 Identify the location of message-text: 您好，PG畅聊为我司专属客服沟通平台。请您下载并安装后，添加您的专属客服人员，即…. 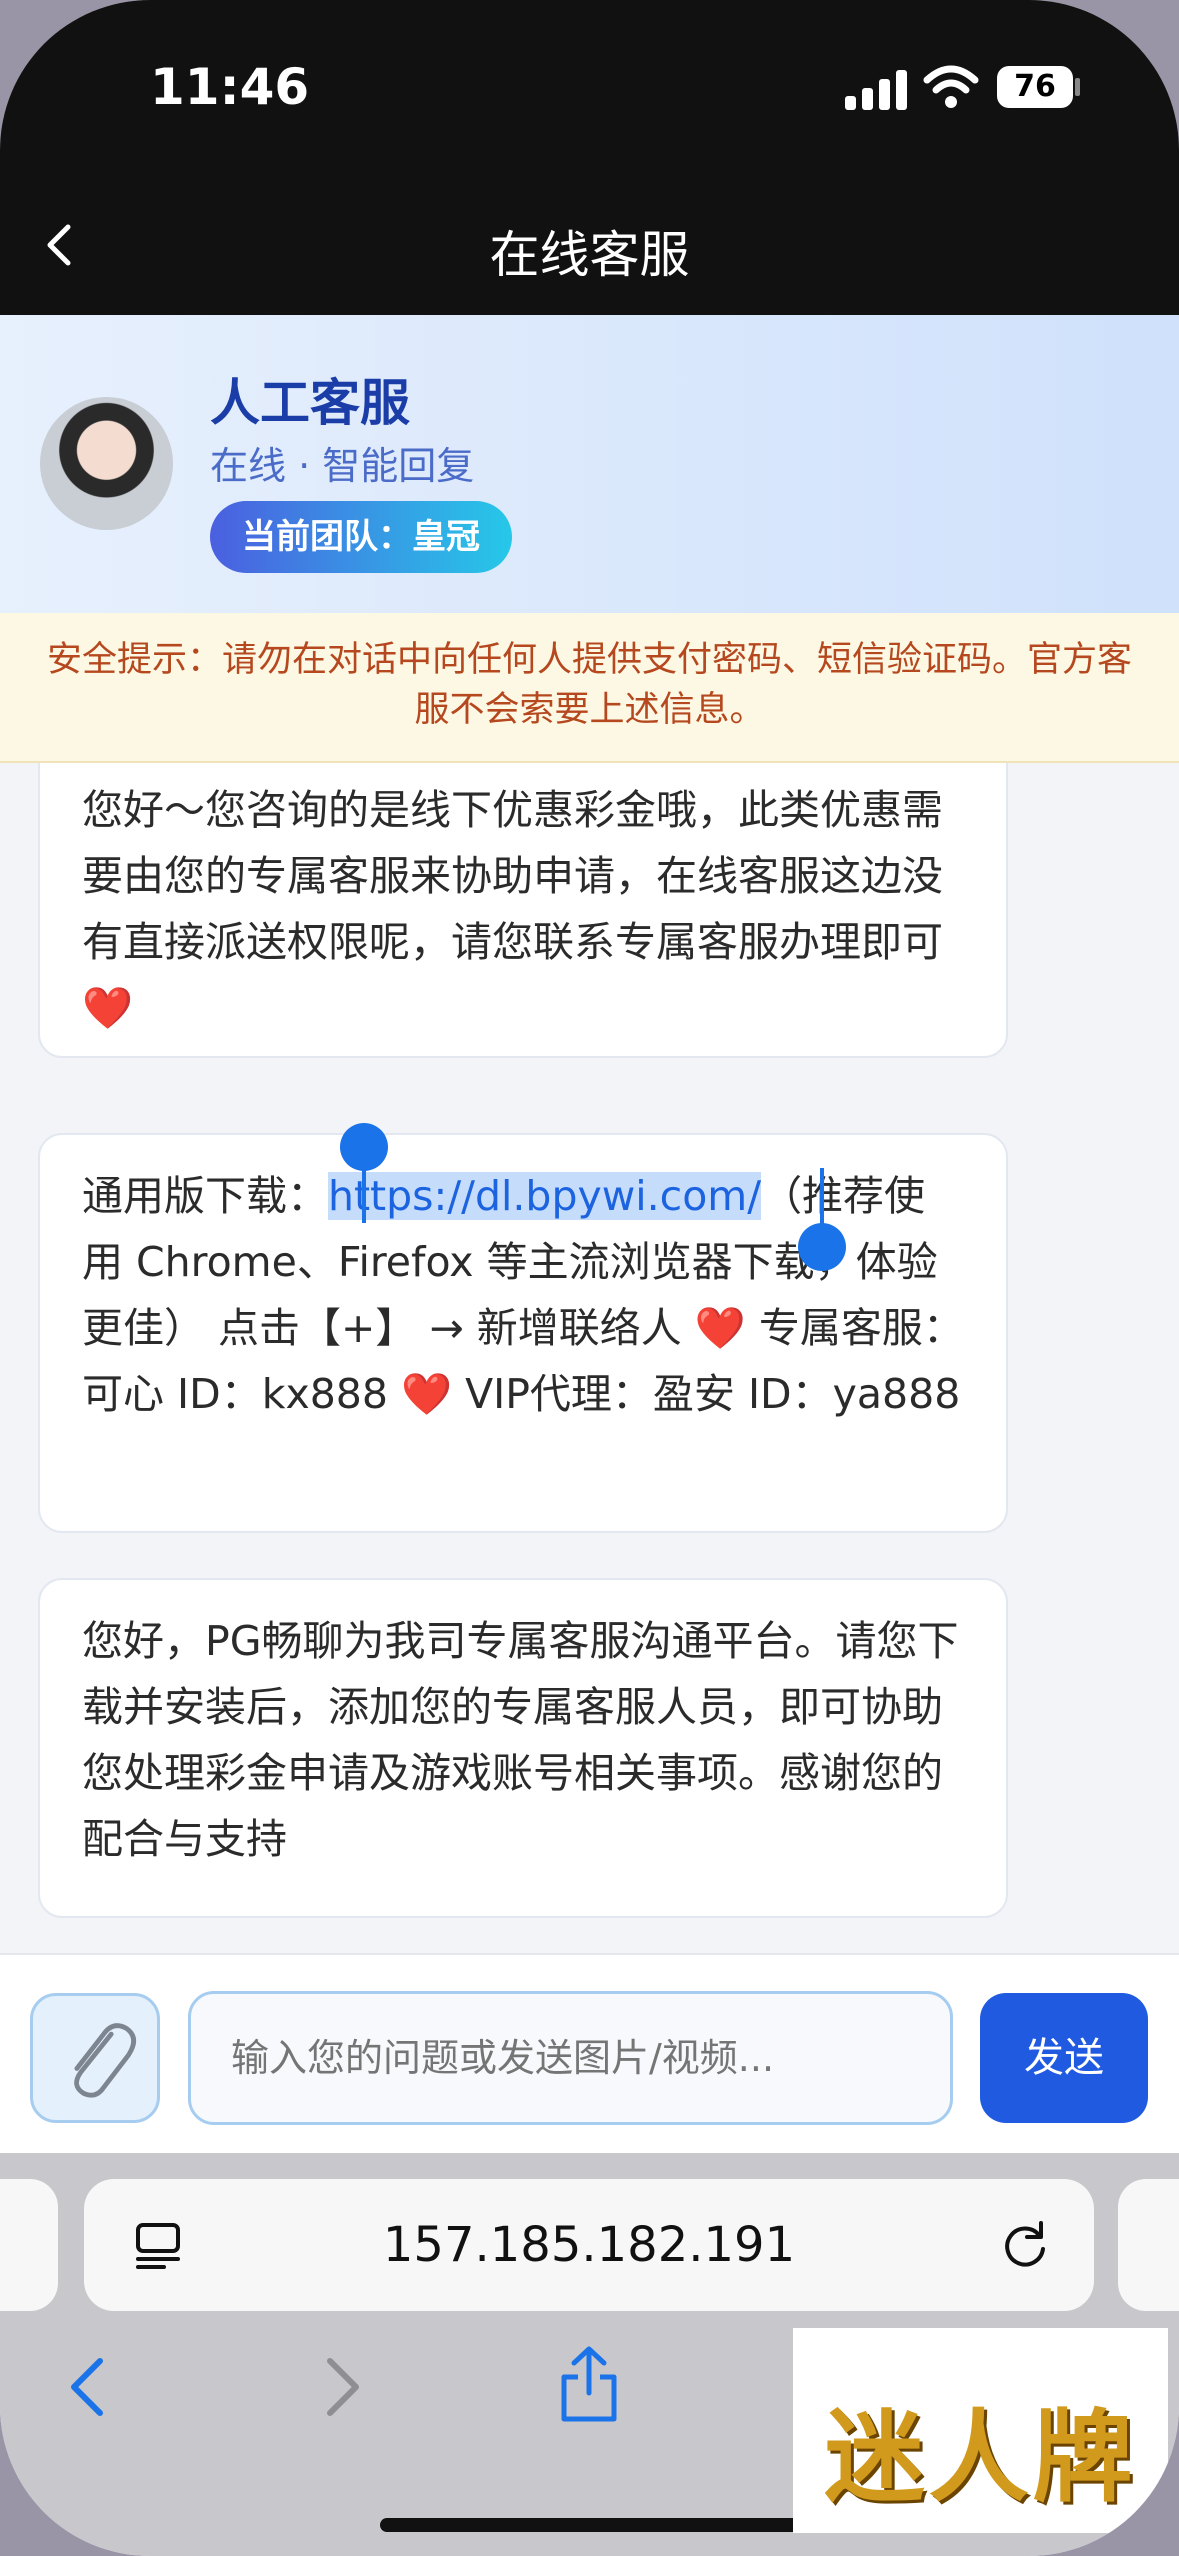
(520, 1740).